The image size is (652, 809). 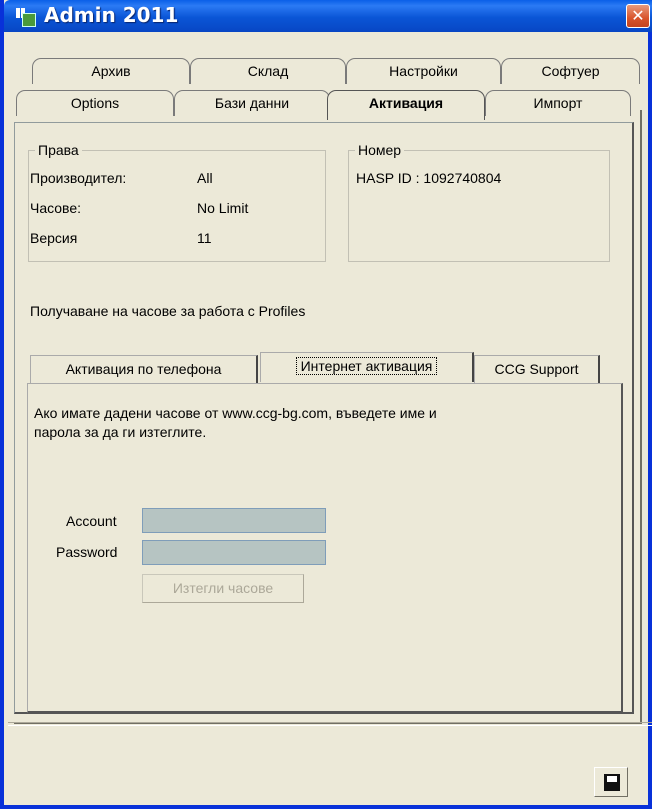 What do you see at coordinates (328, 16) in the screenshot?
I see `title-bar: Admin 2011 ✕` at bounding box center [328, 16].